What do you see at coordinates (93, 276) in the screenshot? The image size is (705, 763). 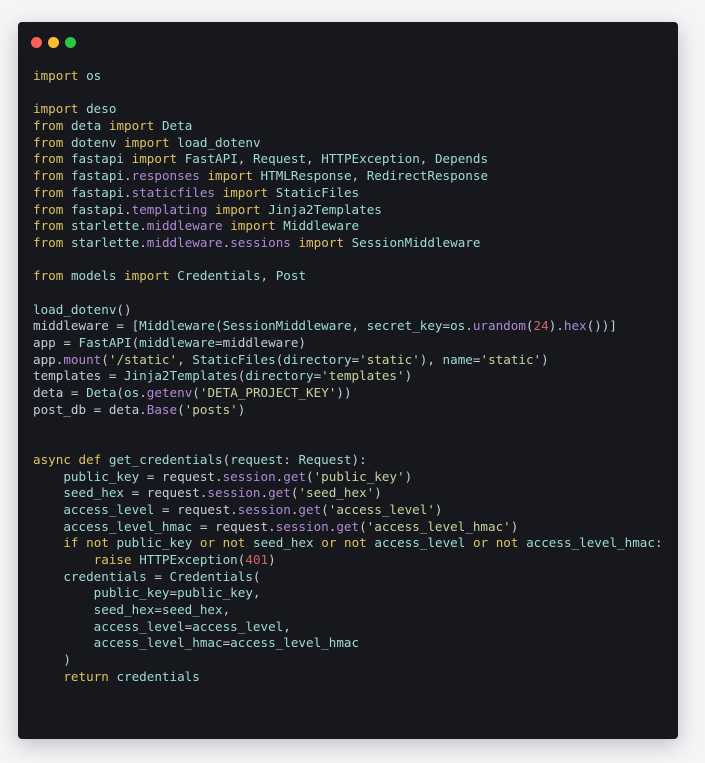 I see `code-token: models` at bounding box center [93, 276].